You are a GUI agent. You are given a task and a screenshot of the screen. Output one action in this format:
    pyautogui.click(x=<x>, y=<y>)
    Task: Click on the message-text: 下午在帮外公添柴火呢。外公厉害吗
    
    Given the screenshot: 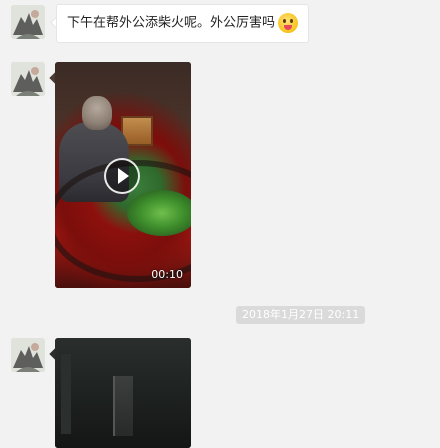 What is the action you would take?
    pyautogui.click(x=171, y=23)
    